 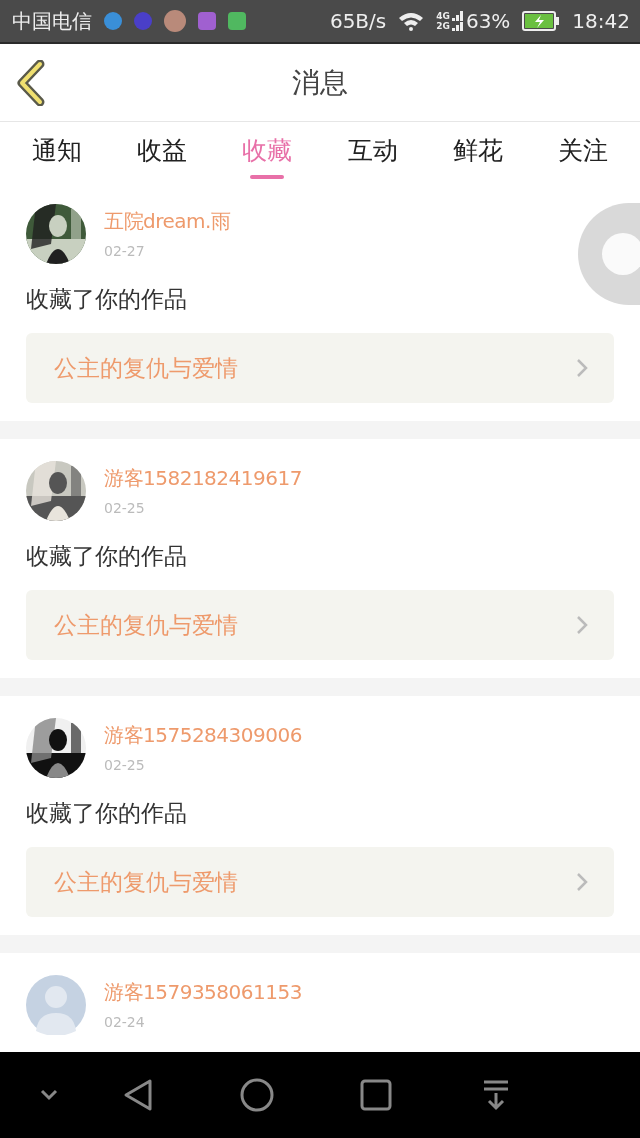 I want to click on battery-percent: 63%, so click(x=488, y=21).